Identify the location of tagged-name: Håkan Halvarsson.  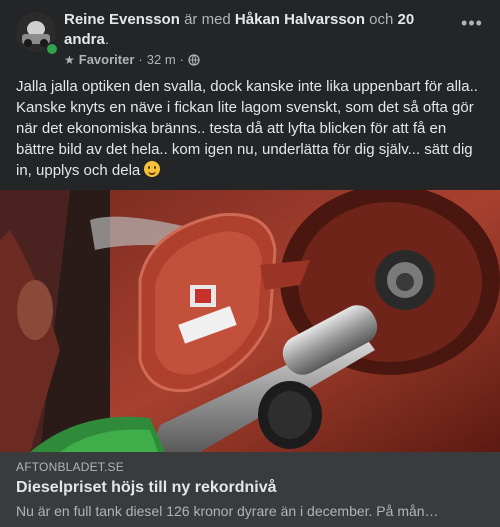
(300, 19).